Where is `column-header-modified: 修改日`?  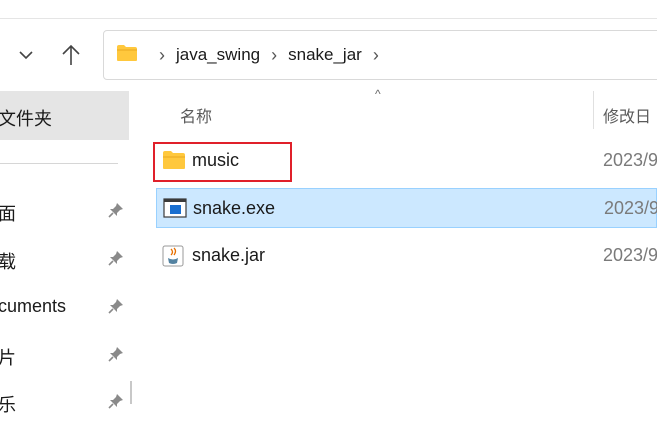
column-header-modified: 修改日 is located at coordinates (627, 115).